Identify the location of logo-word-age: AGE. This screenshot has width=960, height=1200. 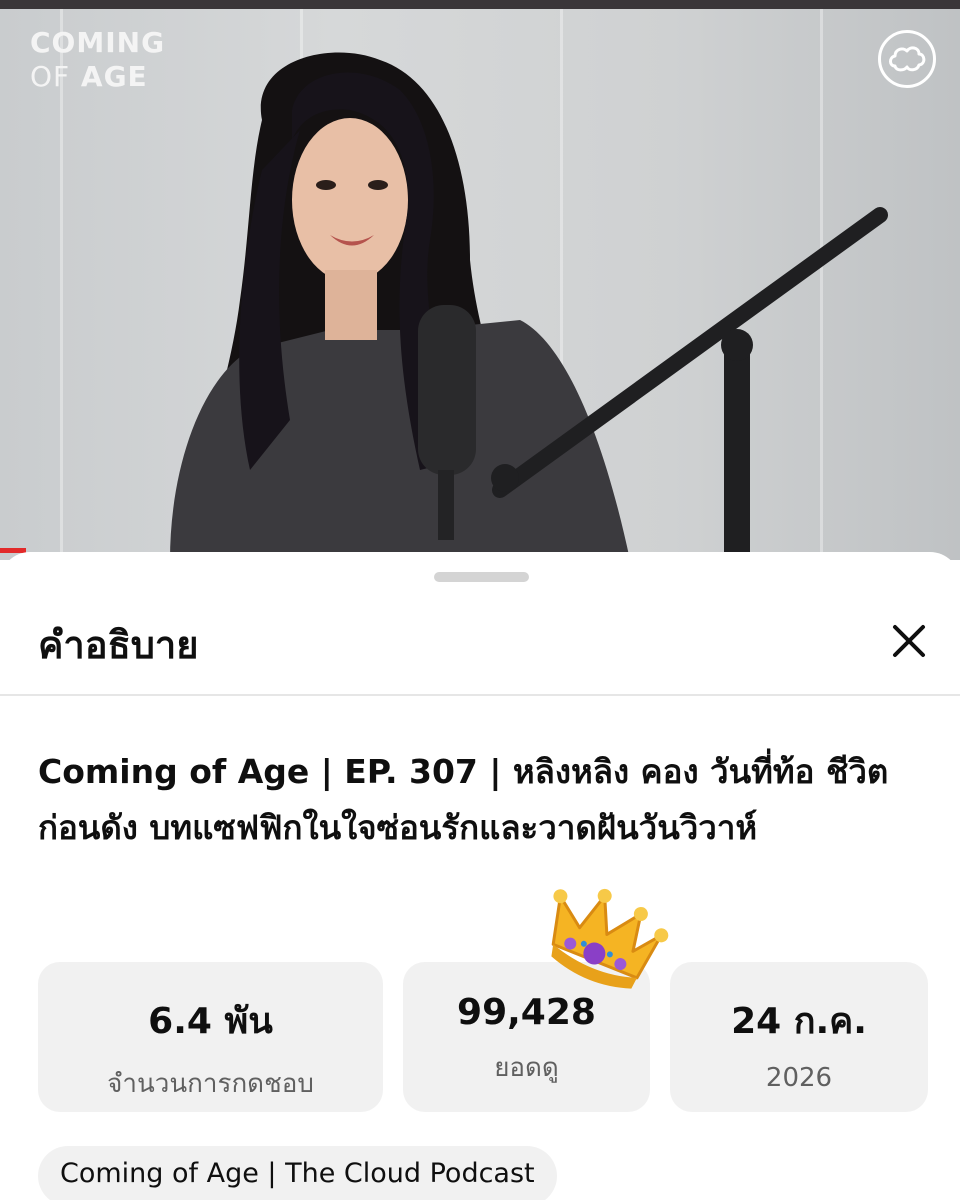
(114, 76).